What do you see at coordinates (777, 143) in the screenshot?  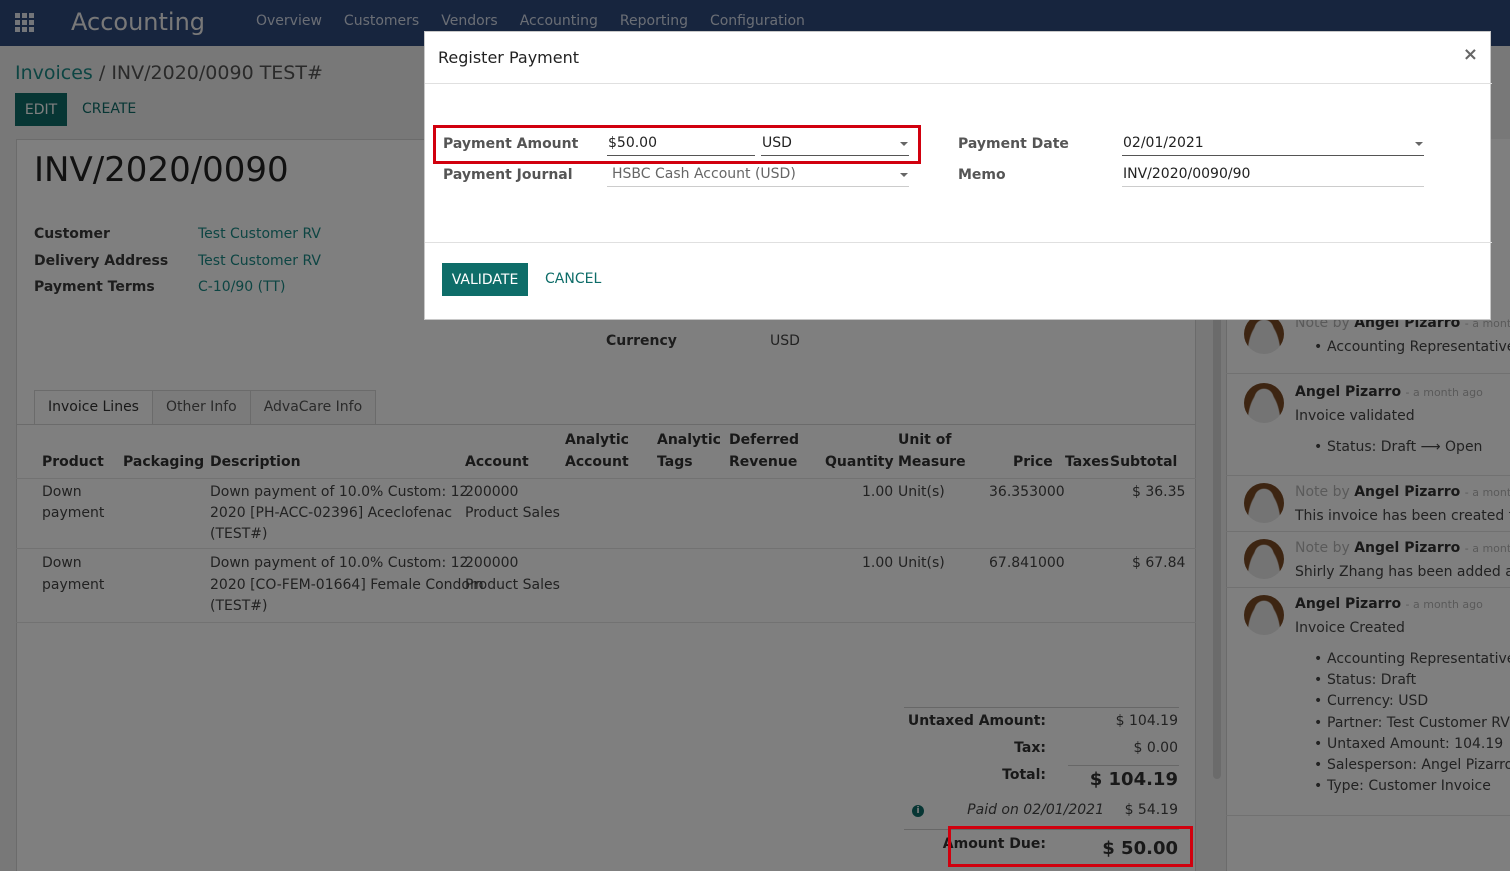 I see `currency-select-value: USD` at bounding box center [777, 143].